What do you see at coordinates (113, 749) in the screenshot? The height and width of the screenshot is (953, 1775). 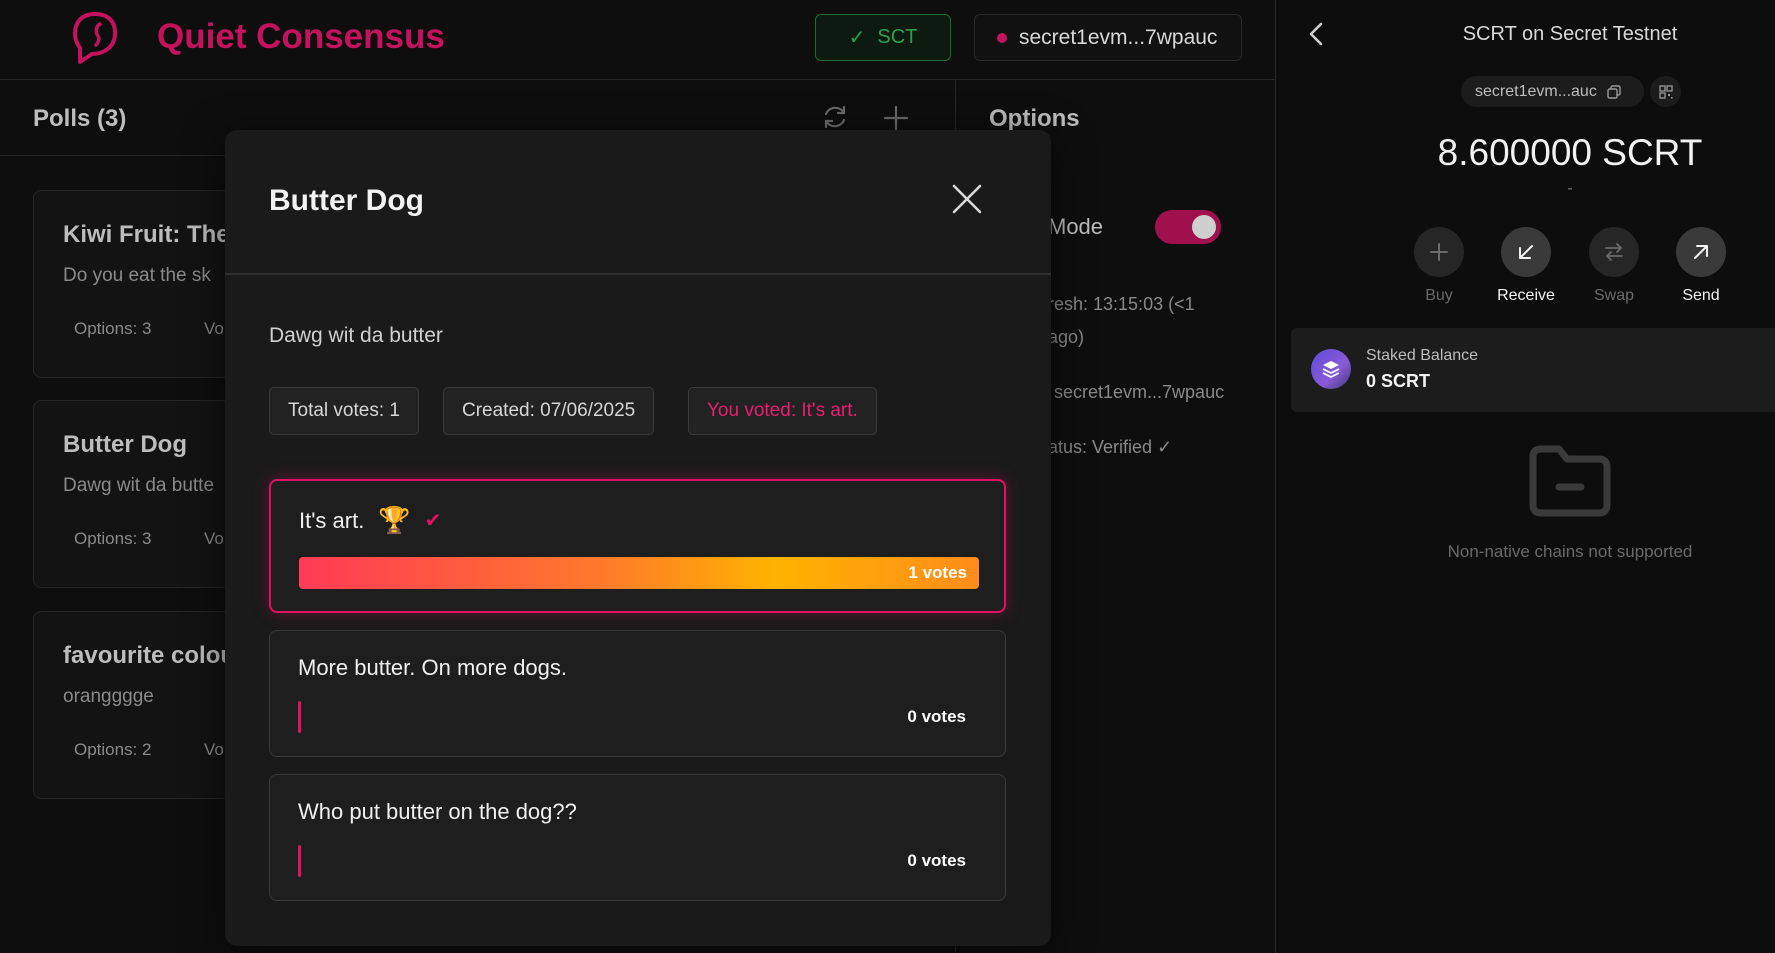 I see `poll-card-options: Options: 2` at bounding box center [113, 749].